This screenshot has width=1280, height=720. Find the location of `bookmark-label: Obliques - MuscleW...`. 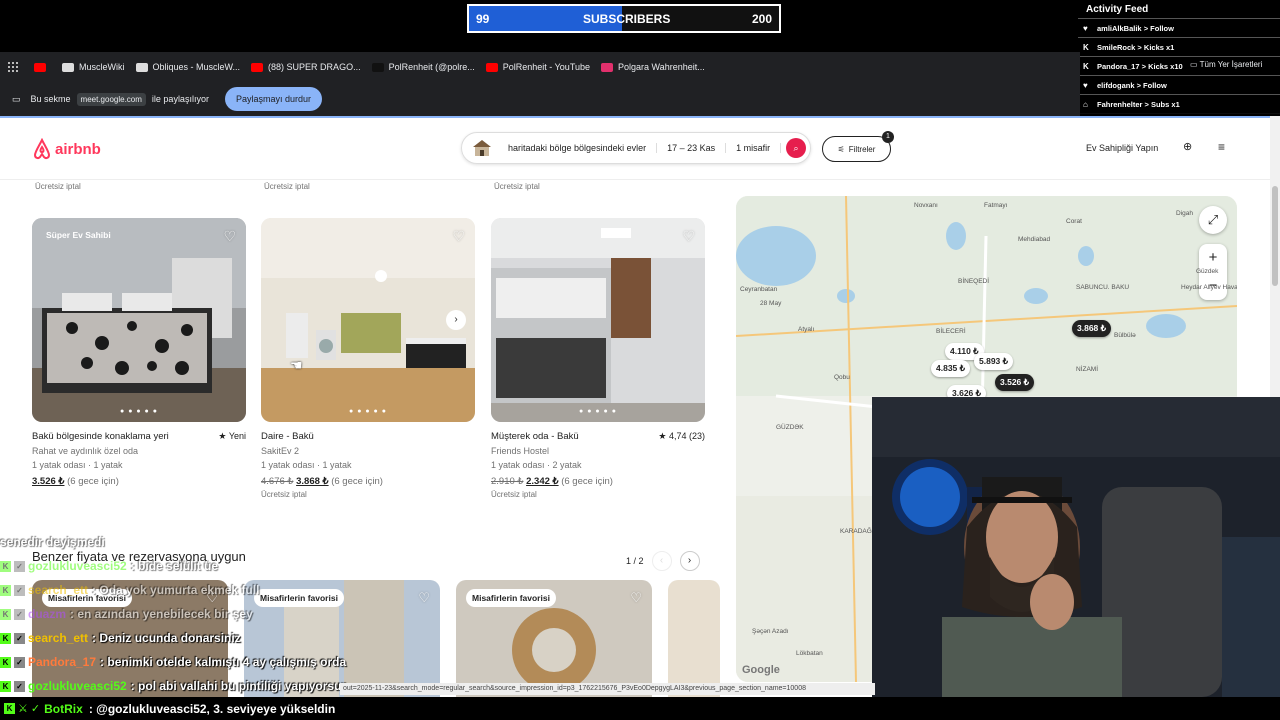

bookmark-label: Obliques - MuscleW... is located at coordinates (196, 67).